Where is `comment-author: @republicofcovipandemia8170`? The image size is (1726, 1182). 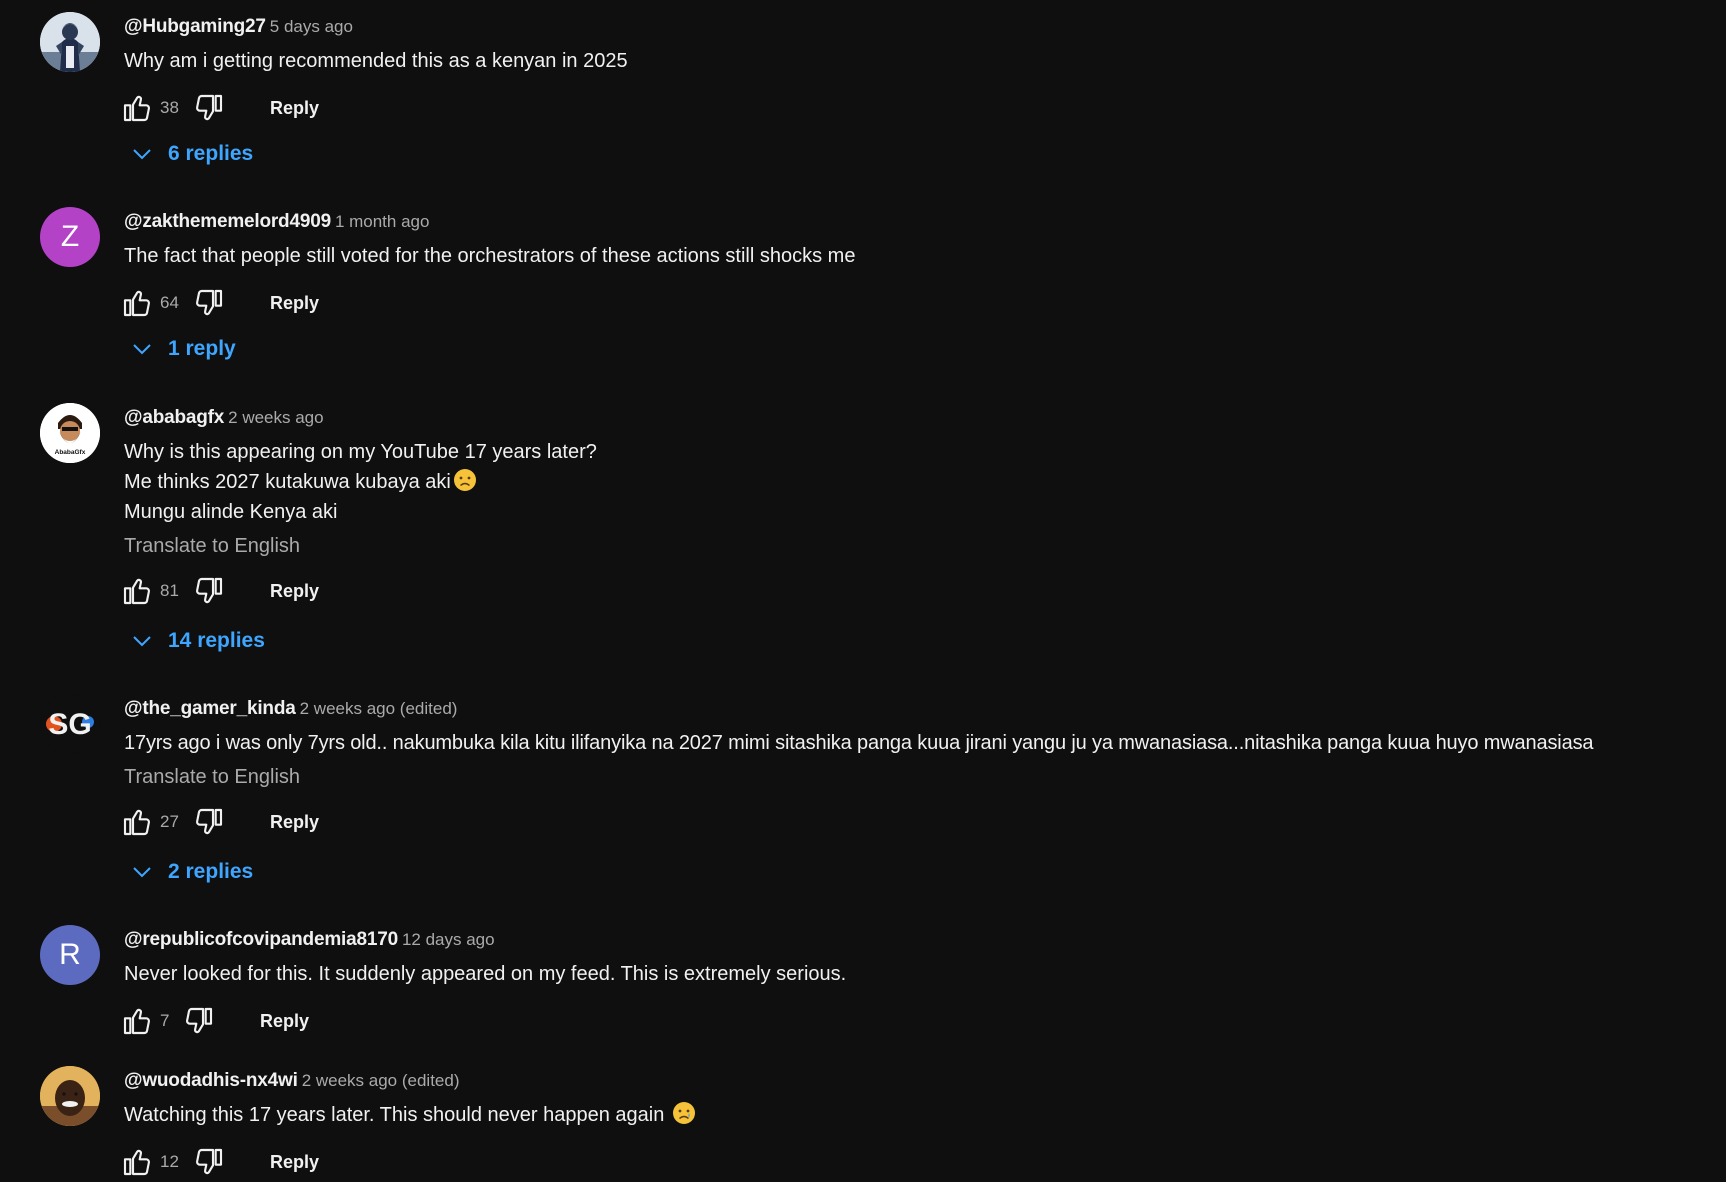
comment-author: @republicofcovipandemia8170 is located at coordinates (261, 939).